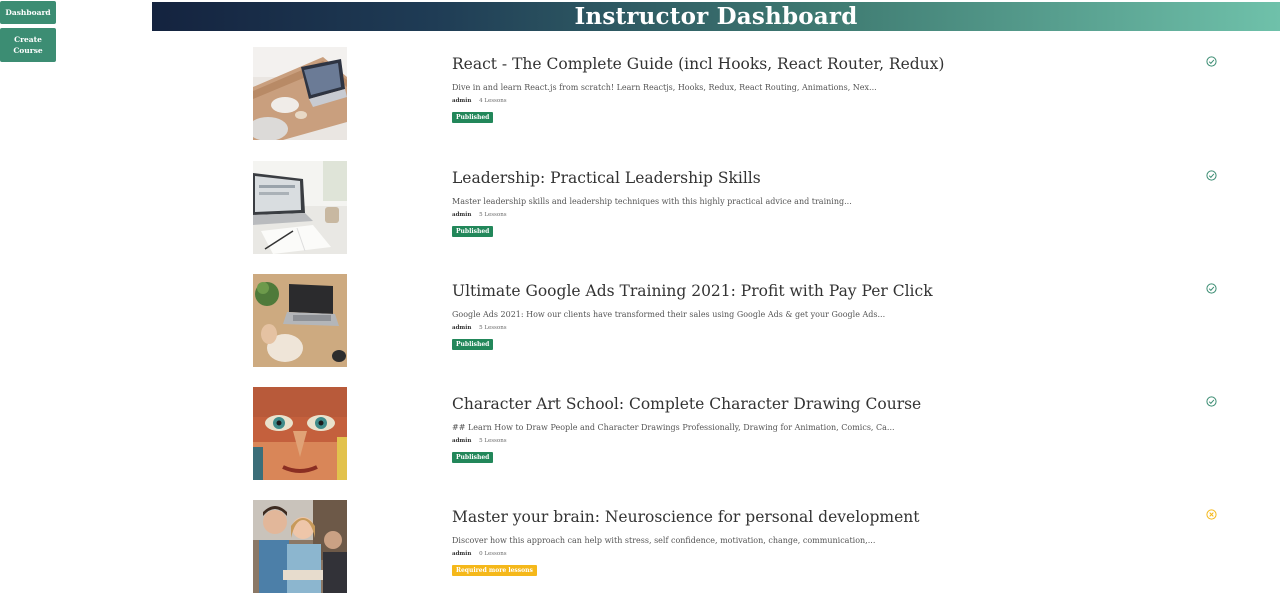 The image size is (1280, 599). I want to click on course-meta: admin 4 Lessons, so click(802, 101).